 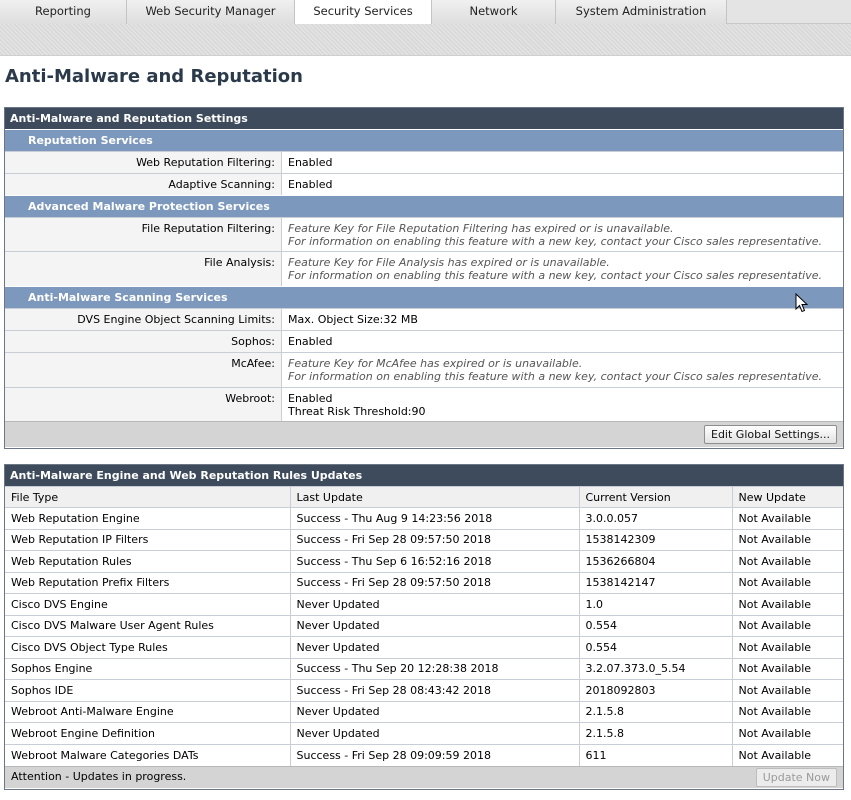 What do you see at coordinates (435, 754) in the screenshot?
I see `last-update-cell: Success - Fri Sep 28 09:09:59 2018` at bounding box center [435, 754].